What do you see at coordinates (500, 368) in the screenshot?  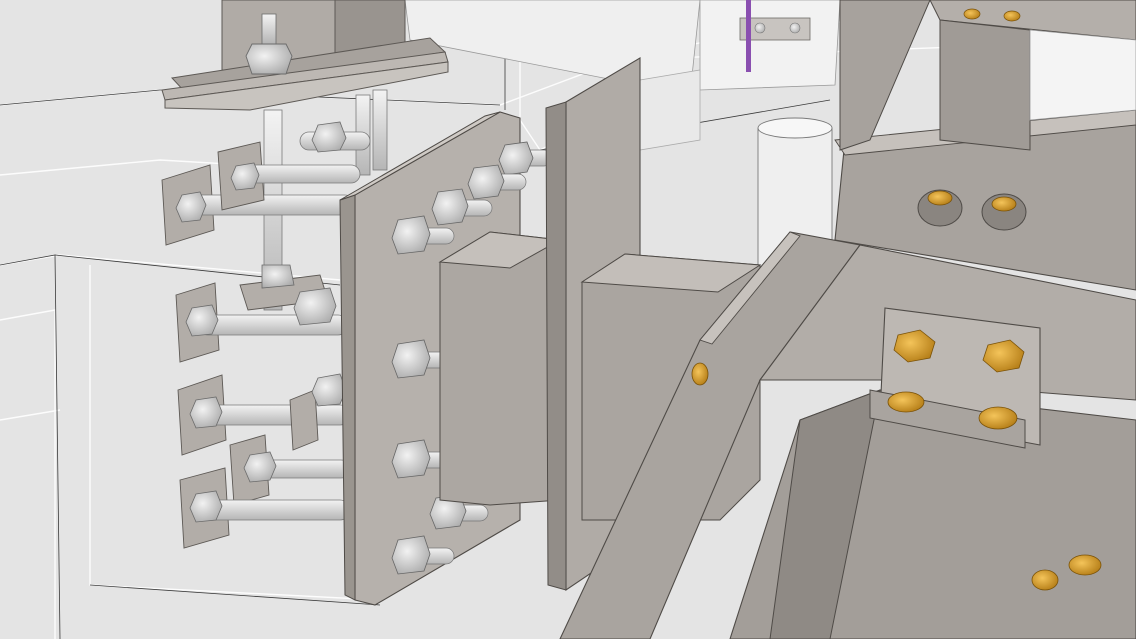 I see `beam-stub` at bounding box center [500, 368].